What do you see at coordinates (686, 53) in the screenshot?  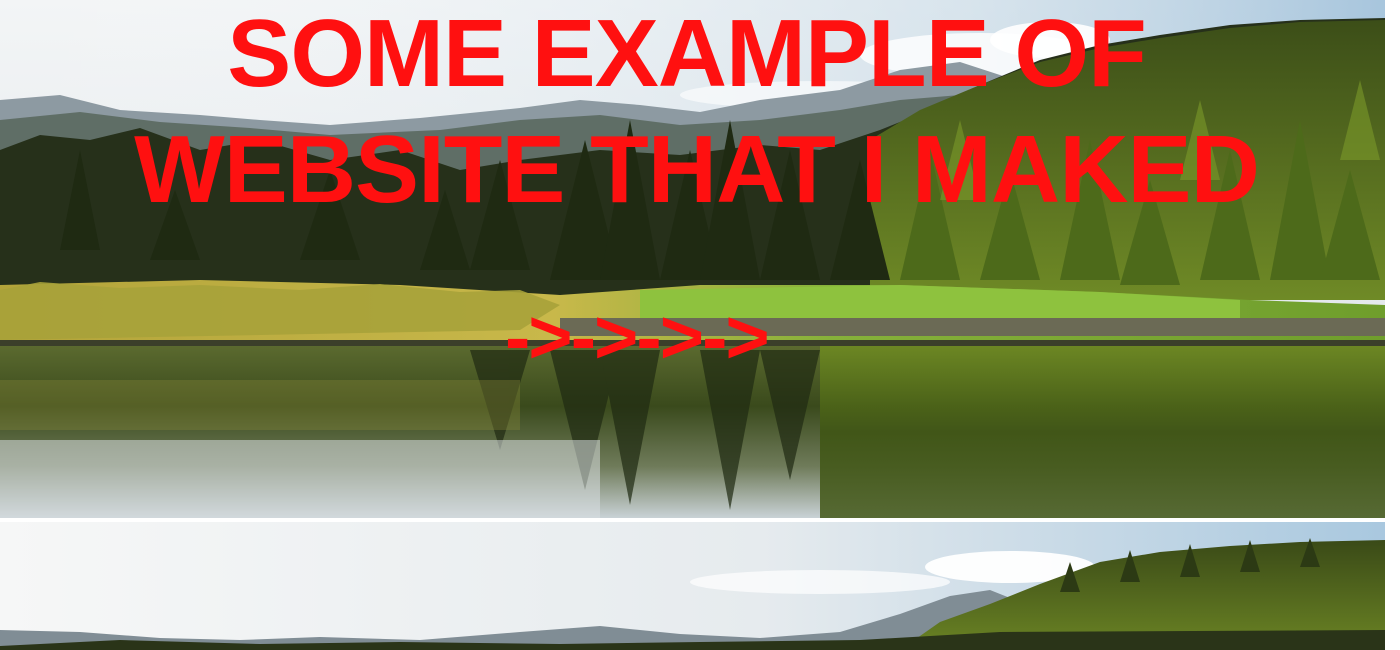 I see `headline-line-1: SOME EXAMPLE OF` at bounding box center [686, 53].